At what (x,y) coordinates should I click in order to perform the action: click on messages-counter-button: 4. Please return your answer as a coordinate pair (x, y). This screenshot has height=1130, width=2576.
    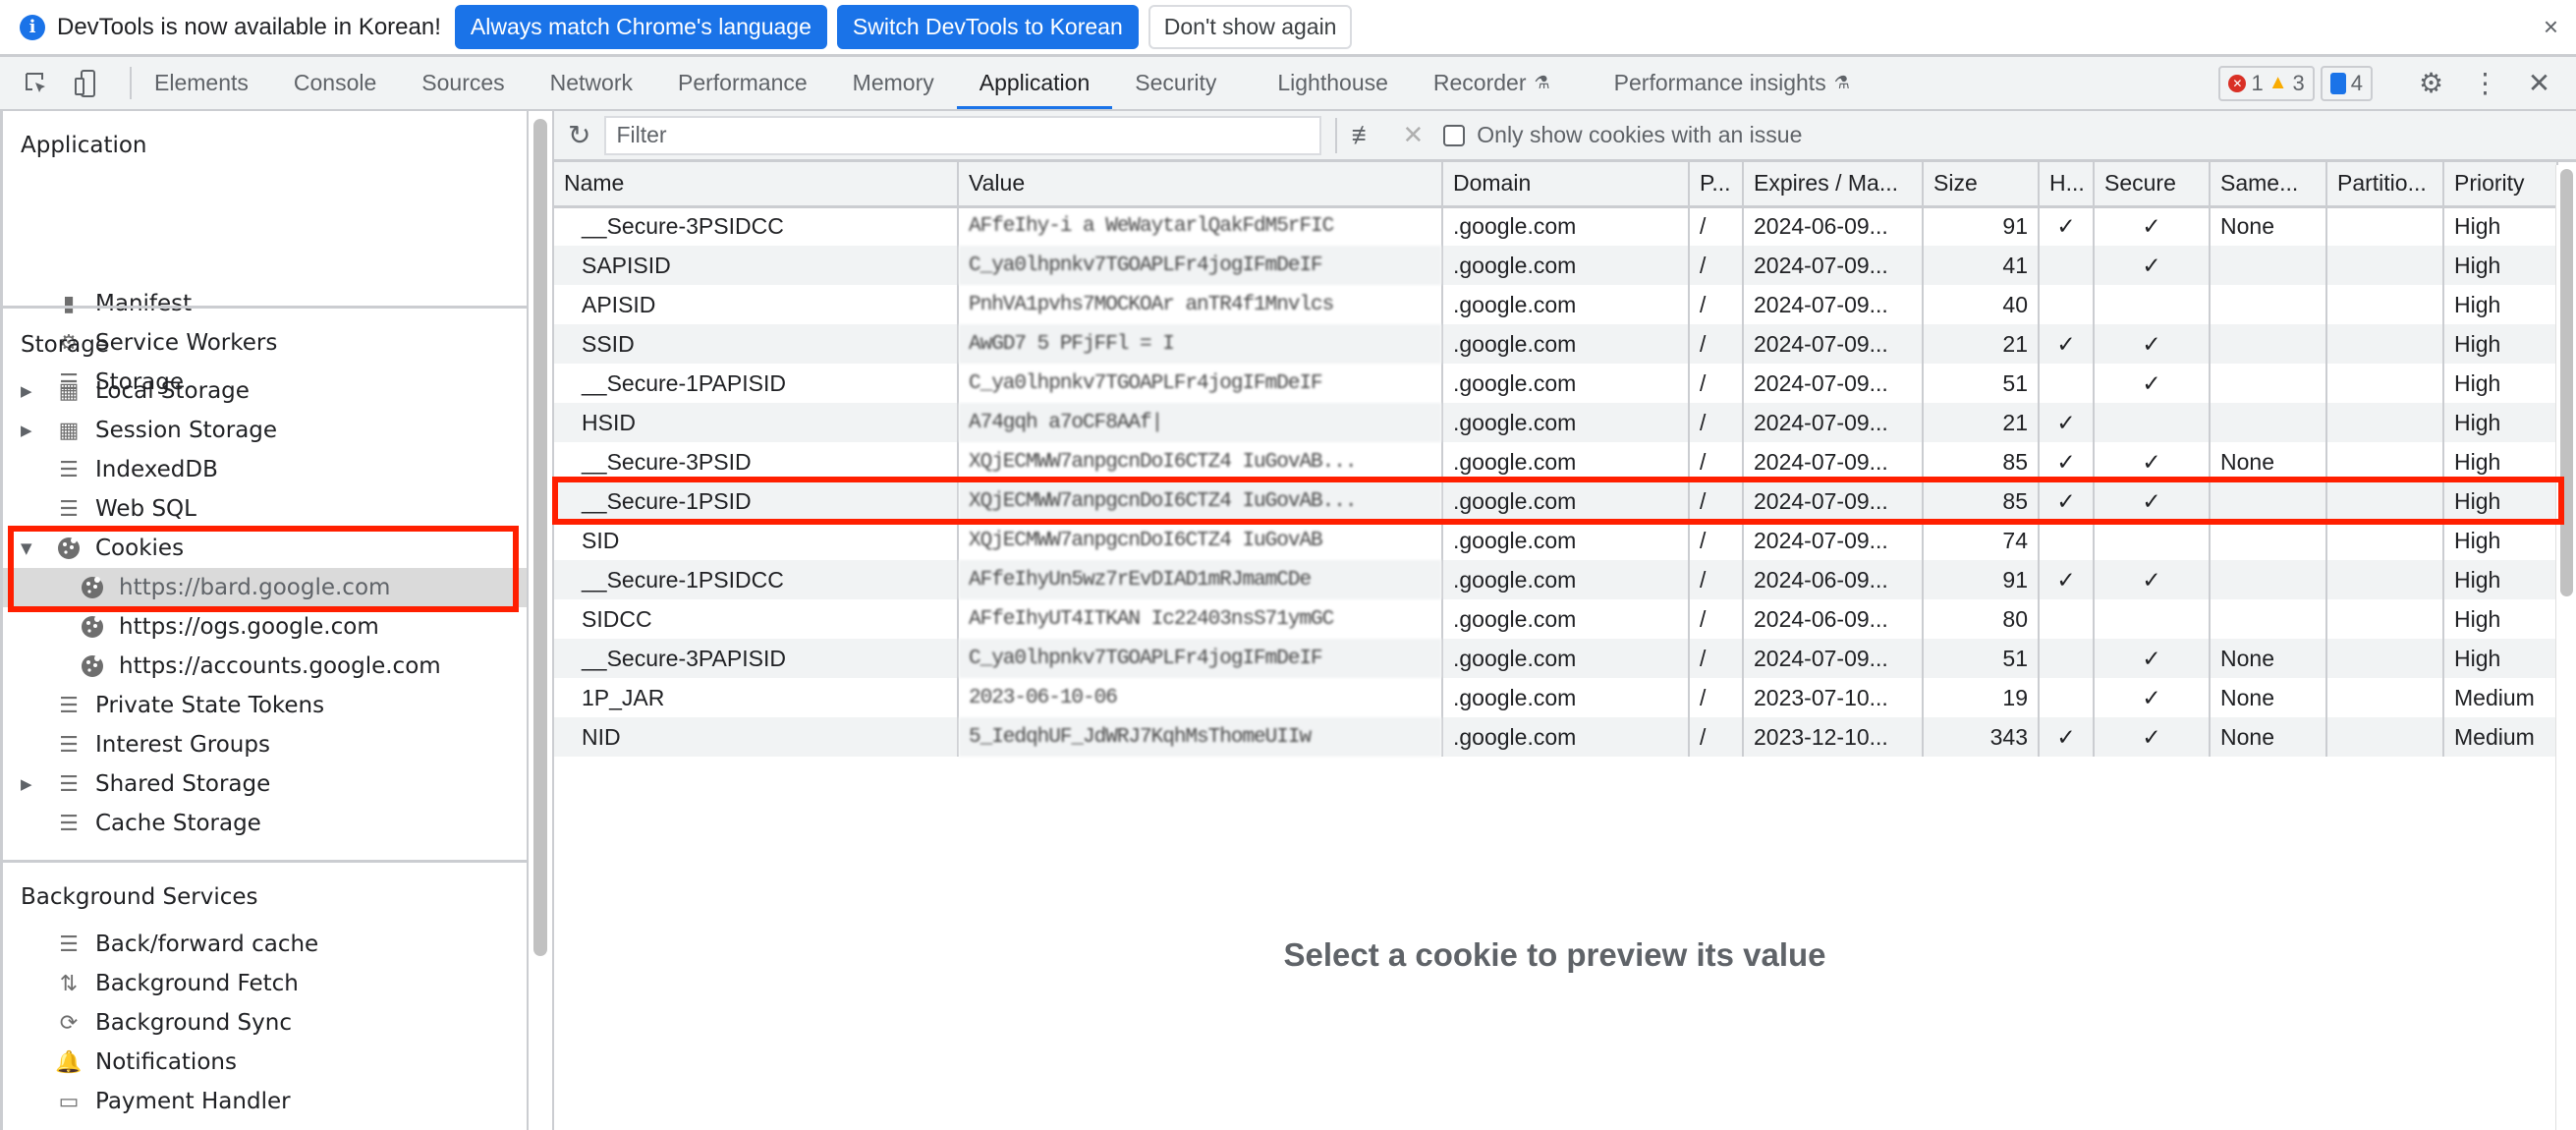
    Looking at the image, I should click on (2346, 83).